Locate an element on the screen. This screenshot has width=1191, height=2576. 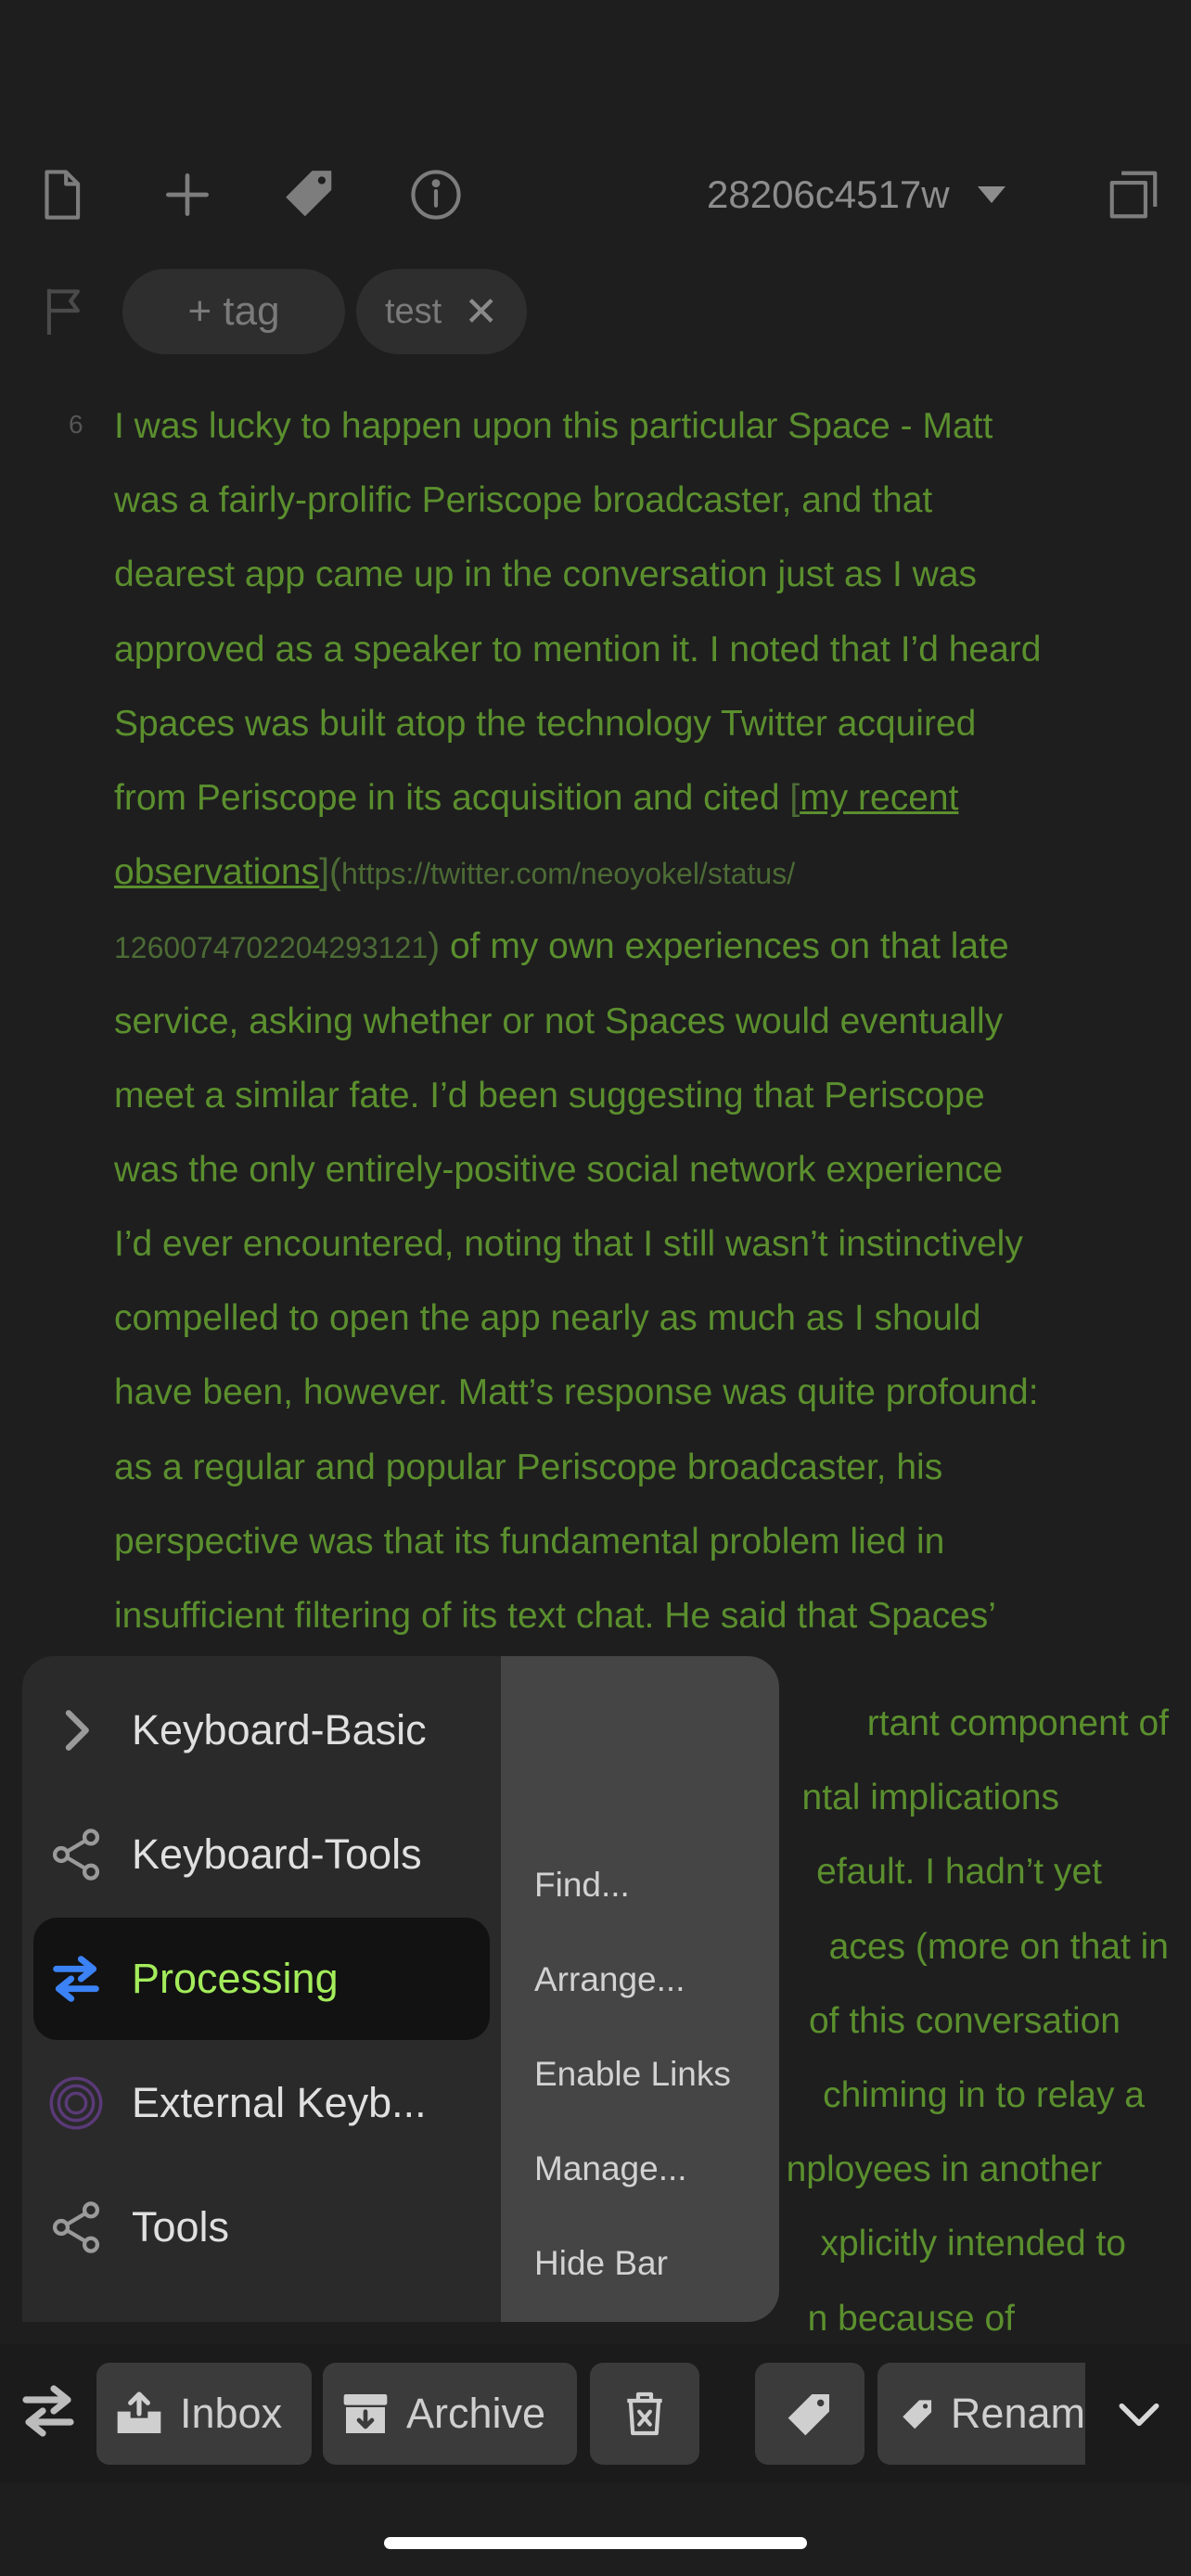
archive-button: Archive is located at coordinates (450, 2414).